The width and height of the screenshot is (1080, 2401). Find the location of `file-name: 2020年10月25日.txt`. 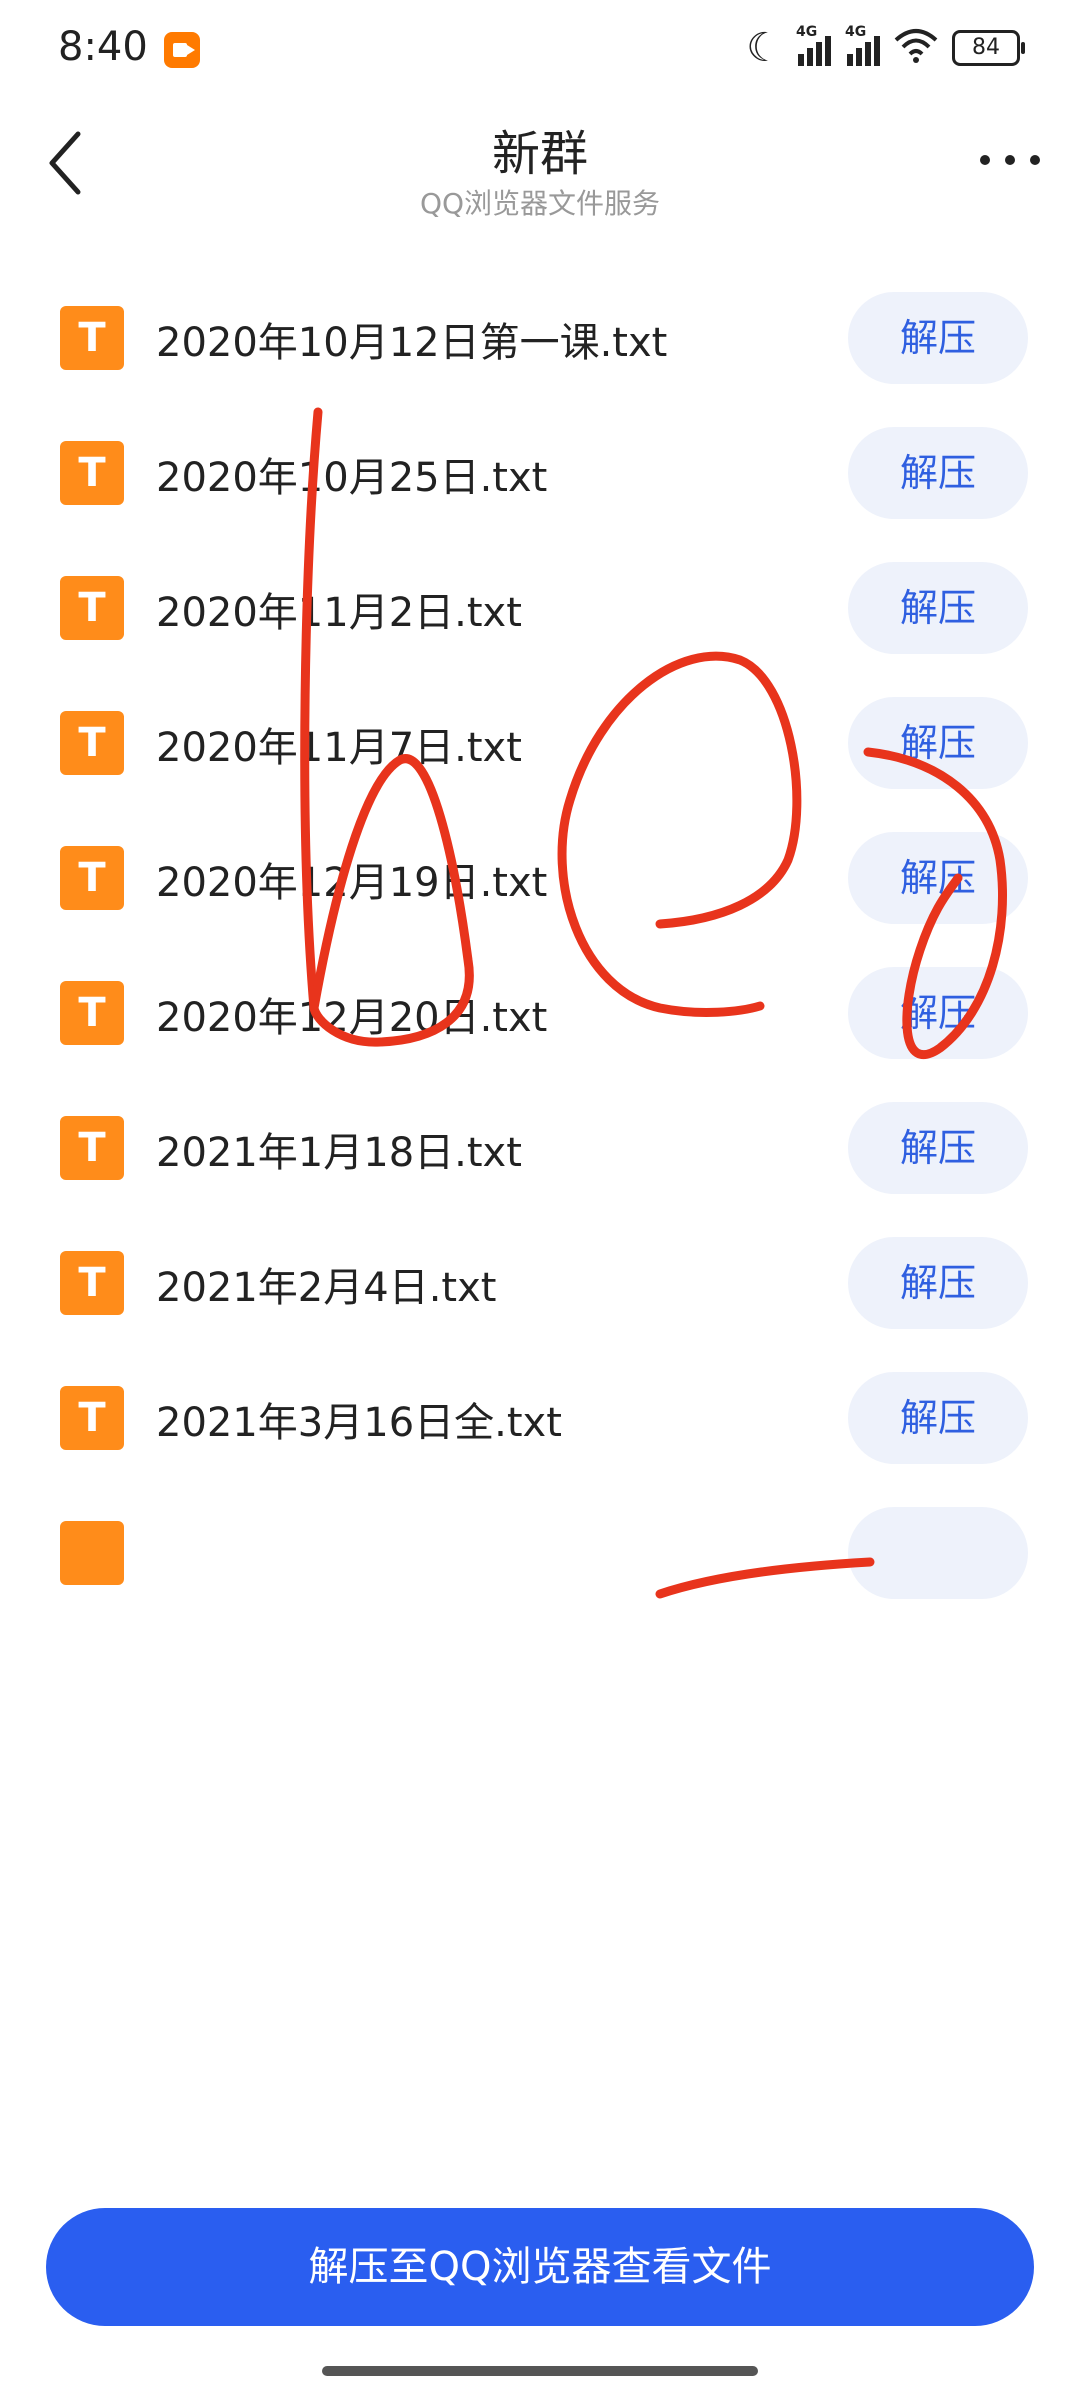

file-name: 2020年10月25日.txt is located at coordinates (352, 478).